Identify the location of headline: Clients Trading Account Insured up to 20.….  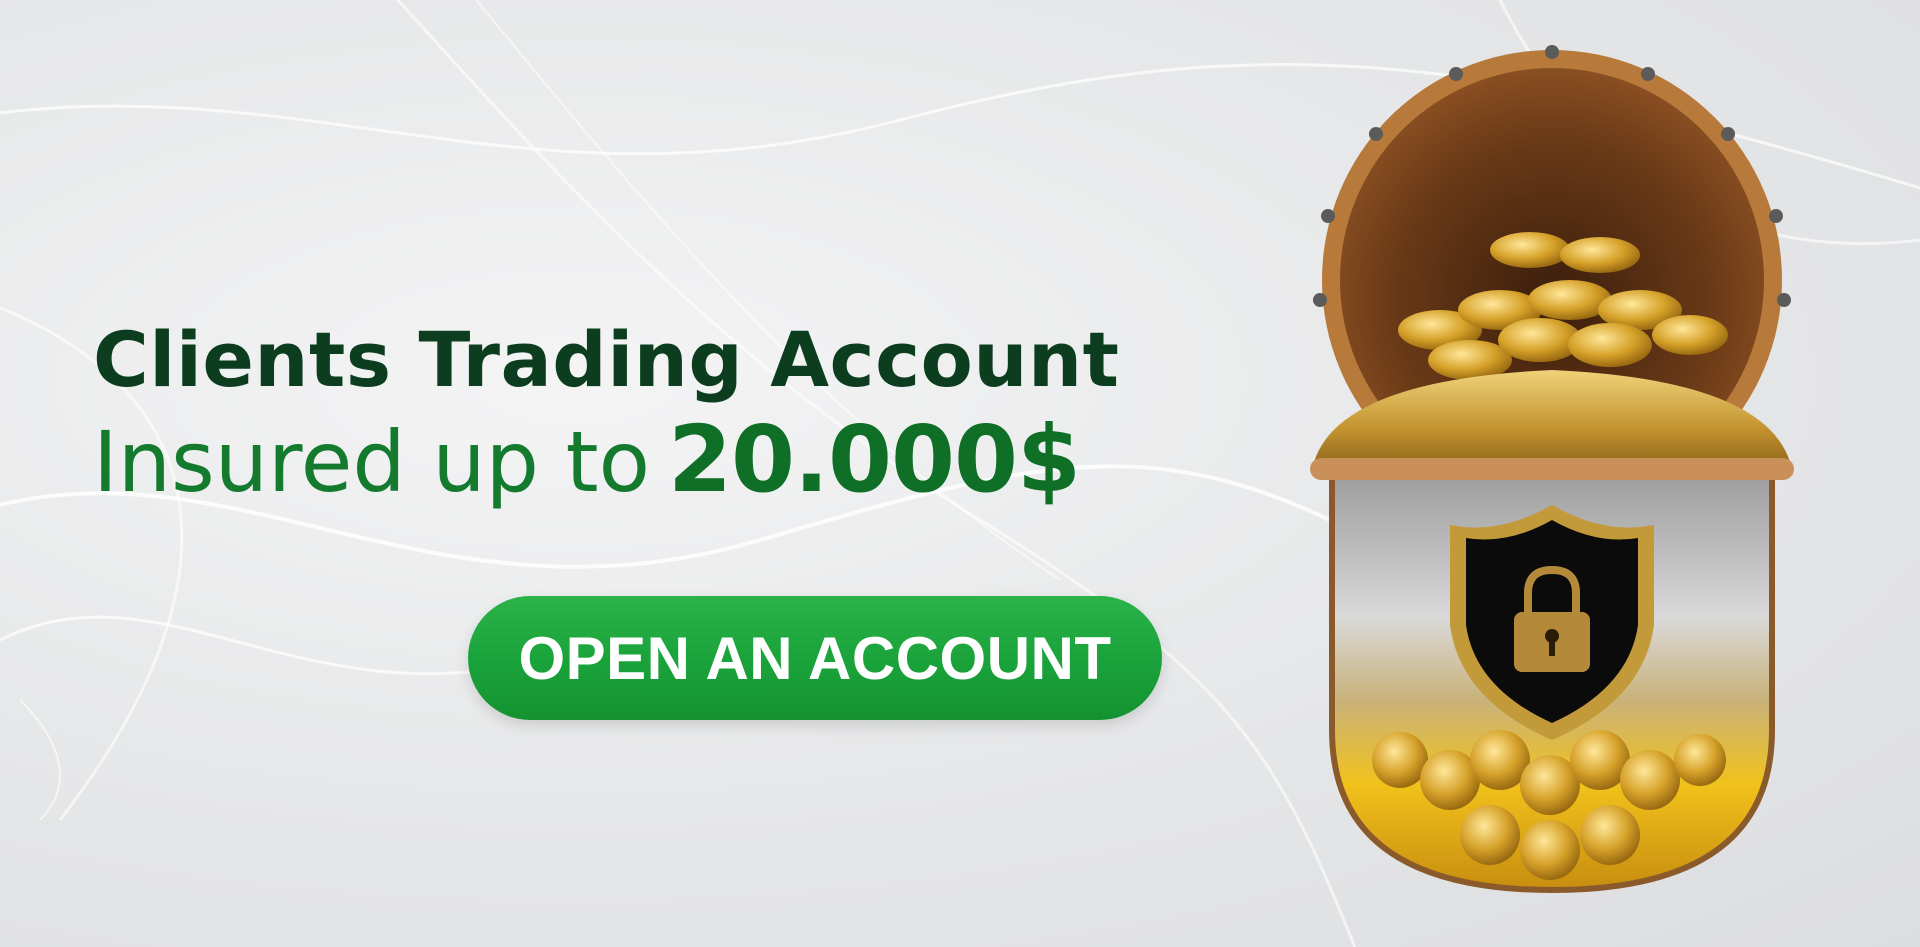
(643, 425).